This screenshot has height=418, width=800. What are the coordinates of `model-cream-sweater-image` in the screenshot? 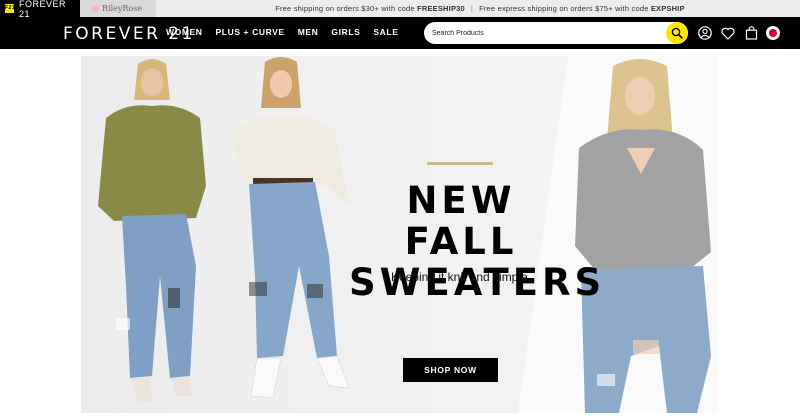 It's located at (290, 228).